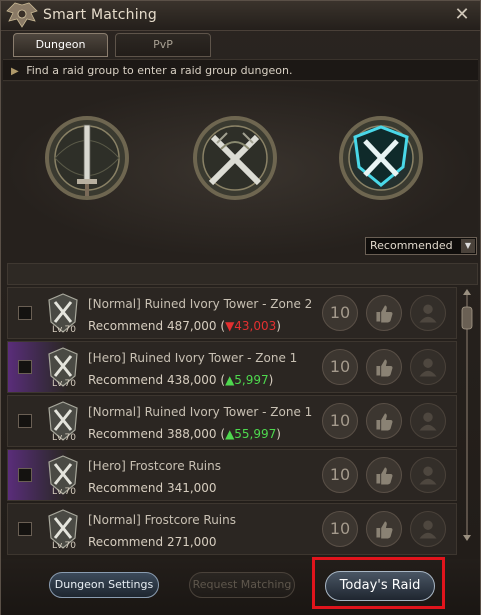 Image resolution: width=481 pixels, height=615 pixels. I want to click on dungeon-name: [Hero] Frostcore Ruins, so click(154, 466).